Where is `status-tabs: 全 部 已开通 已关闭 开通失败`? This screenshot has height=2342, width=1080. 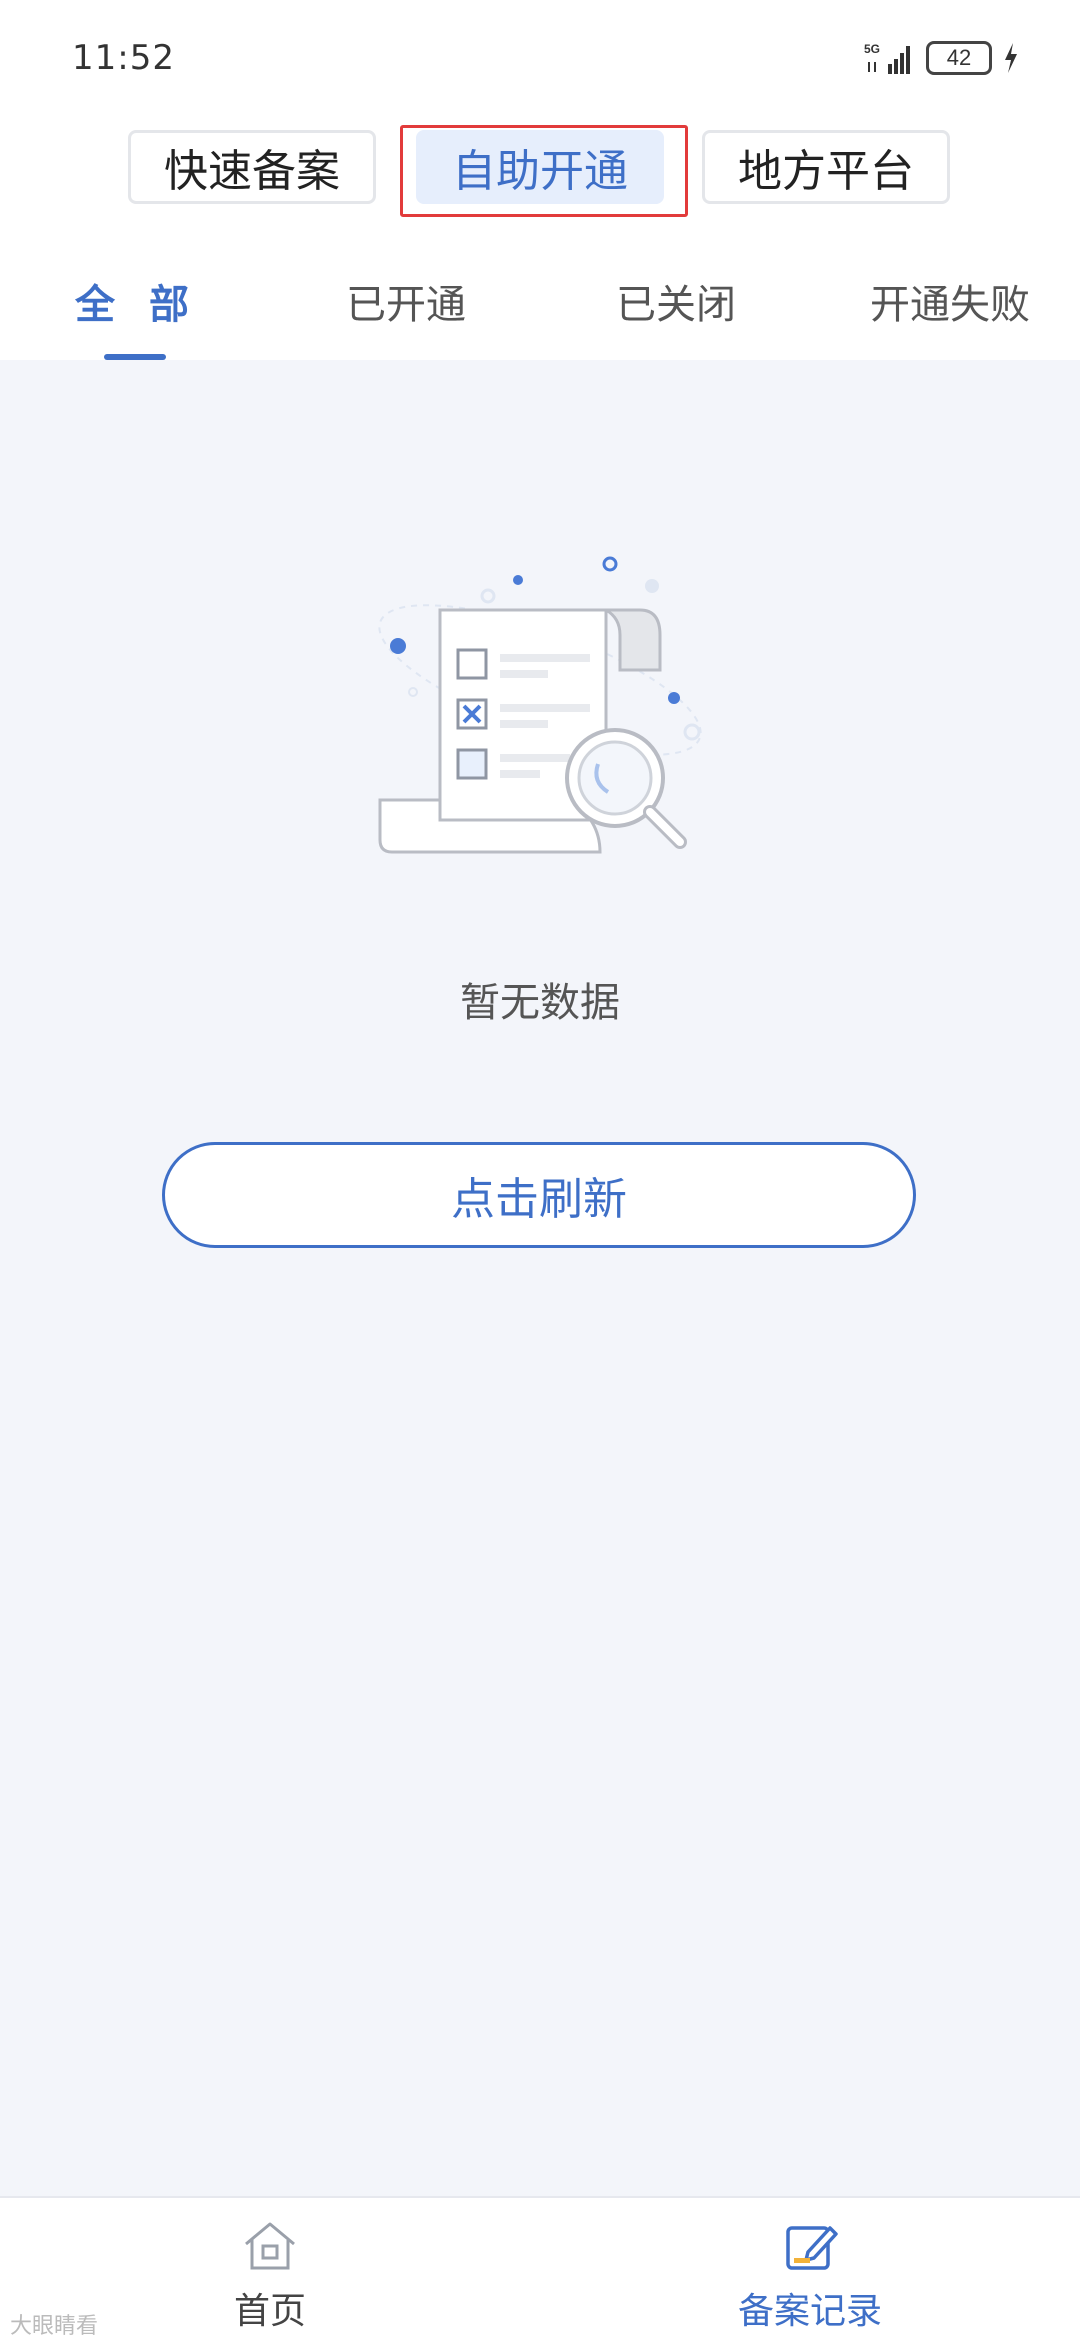 status-tabs: 全 部 已开通 已关闭 开通失败 is located at coordinates (540, 310).